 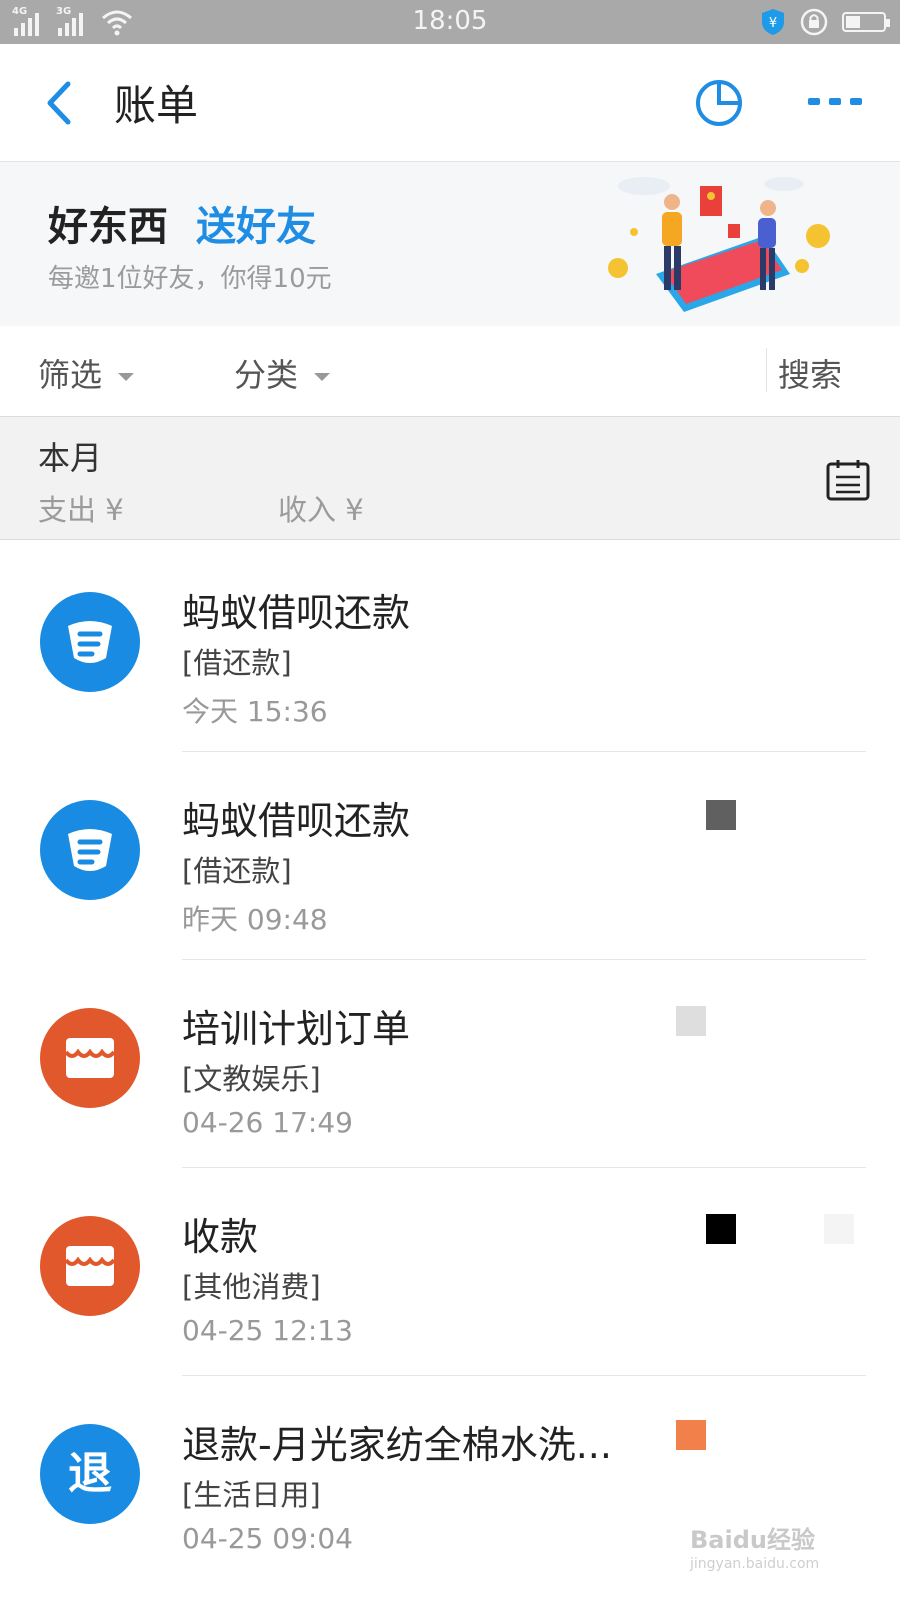 I want to click on more-dots-icon, so click(x=836, y=102).